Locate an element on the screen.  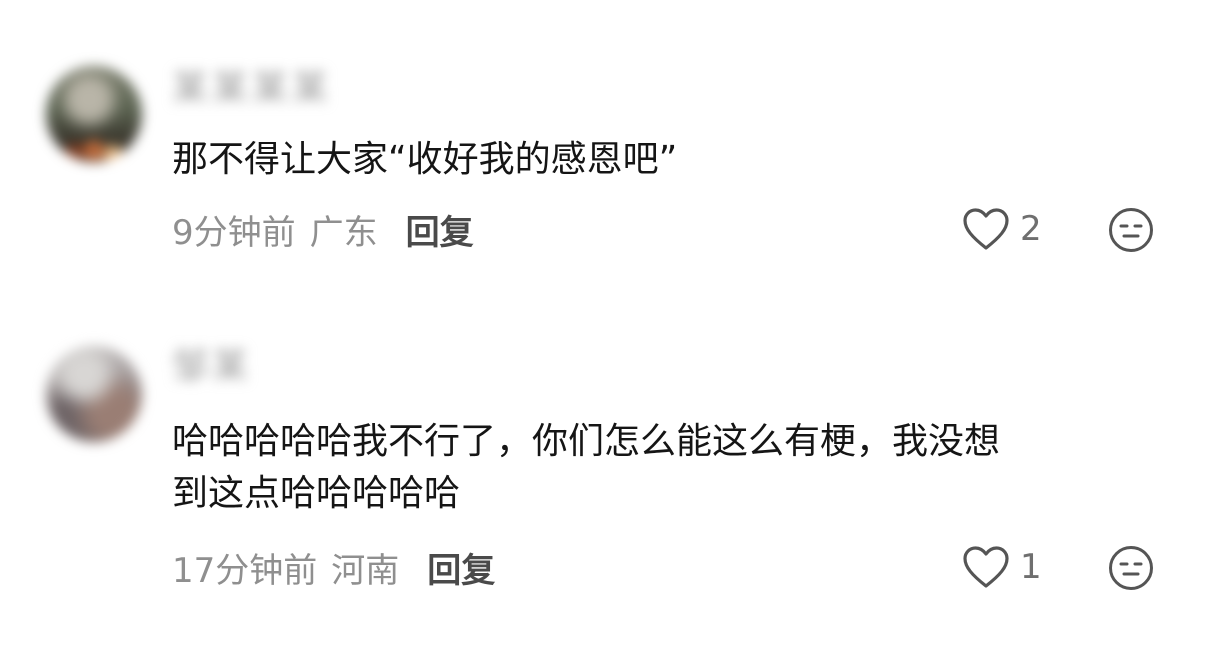
comment-meta: 17分钟前 河南 回复 is located at coordinates (333, 567).